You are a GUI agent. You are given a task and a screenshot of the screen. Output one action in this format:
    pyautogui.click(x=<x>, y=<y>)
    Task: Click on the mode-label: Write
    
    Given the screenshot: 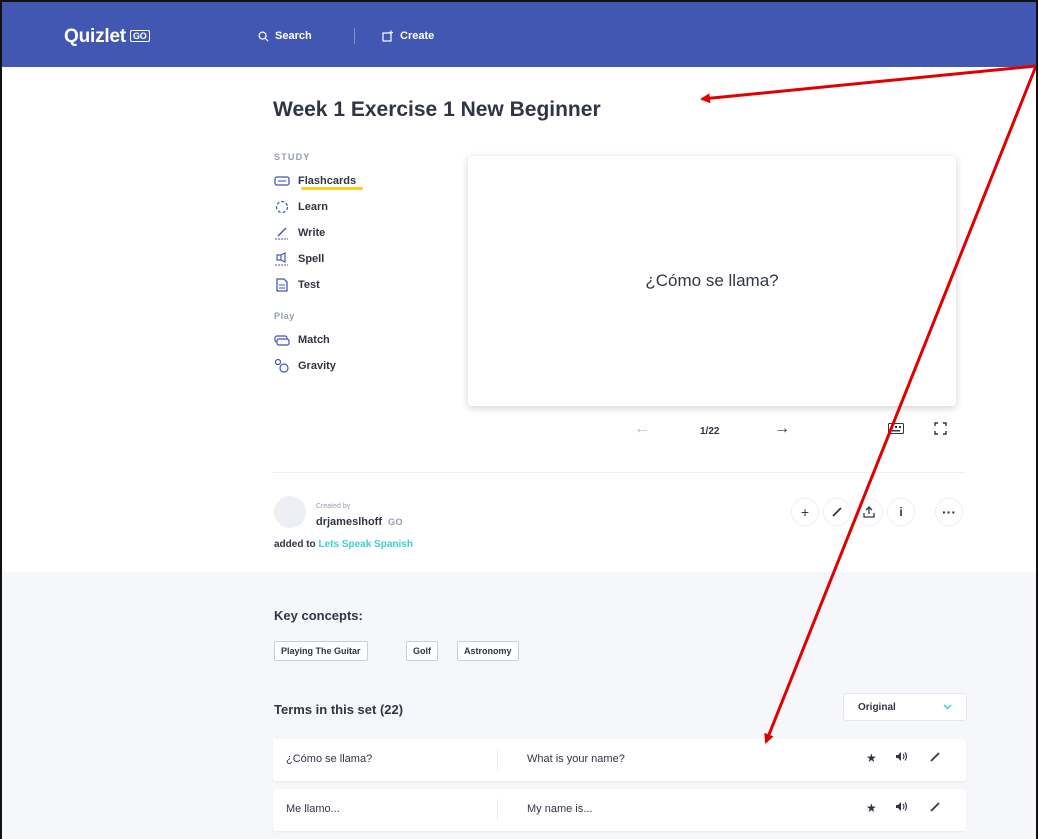 What is the action you would take?
    pyautogui.click(x=312, y=233)
    